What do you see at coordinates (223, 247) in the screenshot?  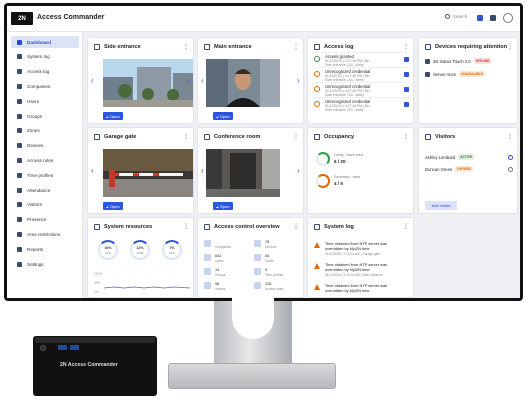 I see `overview-label: Companies` at bounding box center [223, 247].